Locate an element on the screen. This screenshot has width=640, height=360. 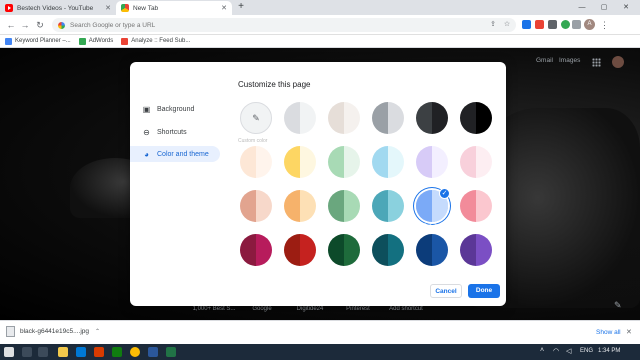
task-view-icon is located at coordinates (43, 352).